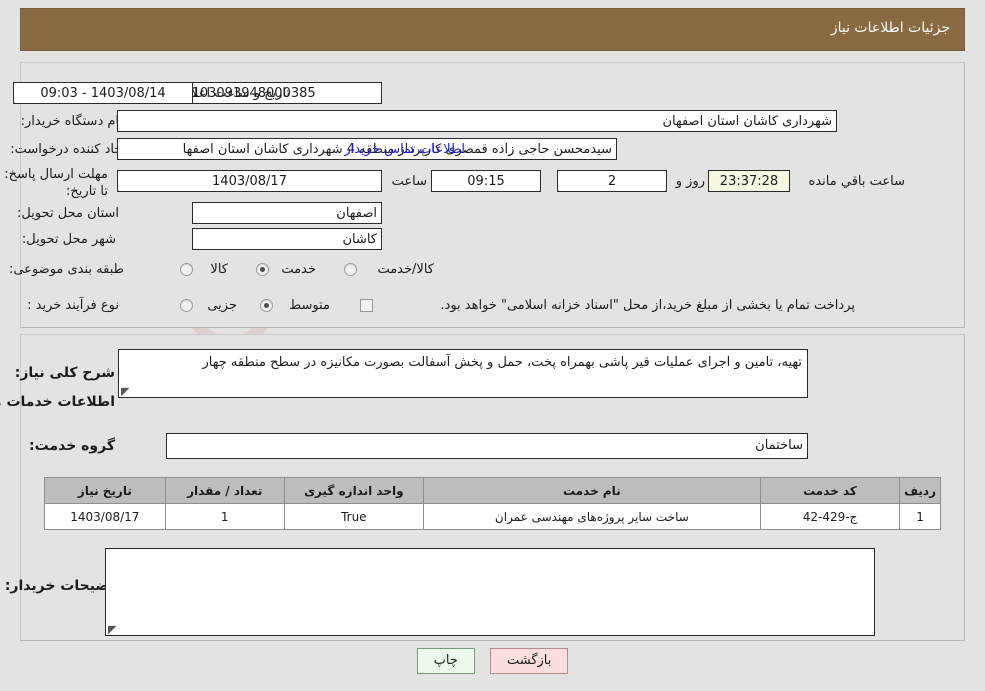 The width and height of the screenshot is (985, 691). I want to click on footer-button-bar: بازگشت چاپ, so click(492, 661).